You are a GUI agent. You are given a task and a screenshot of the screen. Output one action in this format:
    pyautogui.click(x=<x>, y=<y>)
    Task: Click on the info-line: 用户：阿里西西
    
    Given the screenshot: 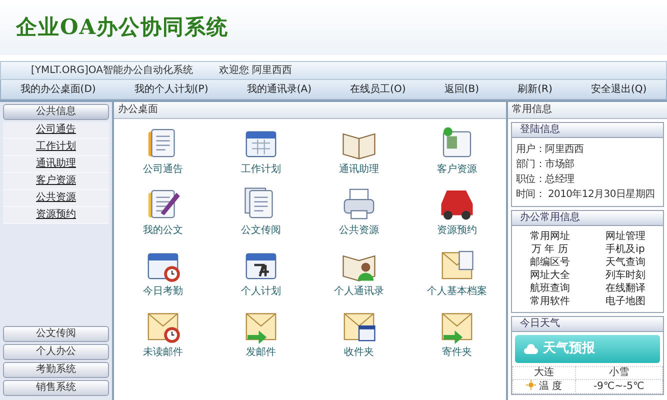 What is the action you would take?
    pyautogui.click(x=550, y=149)
    